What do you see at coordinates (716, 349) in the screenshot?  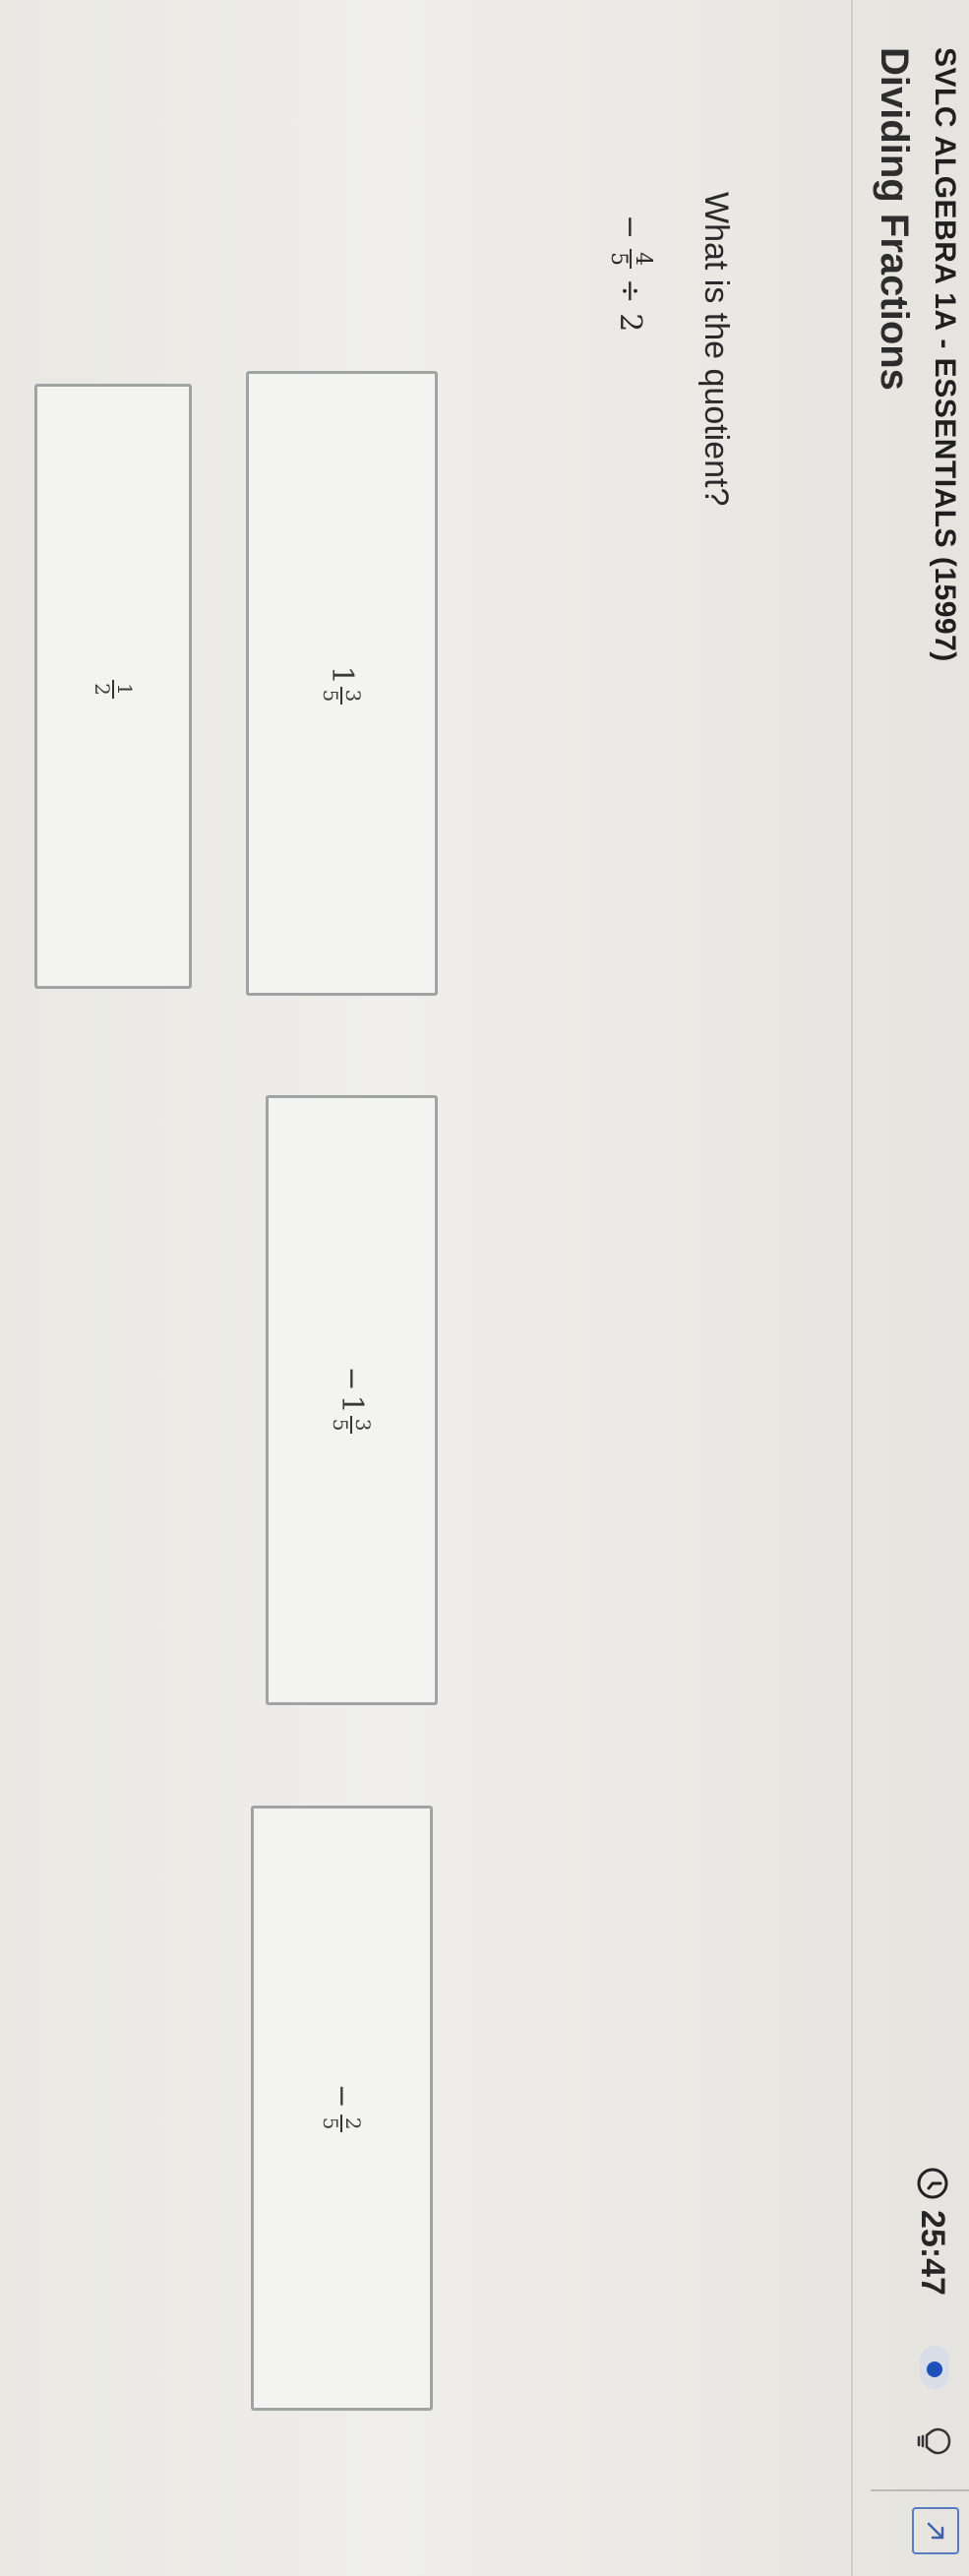 I see `question-prompt: What is the quotient?` at bounding box center [716, 349].